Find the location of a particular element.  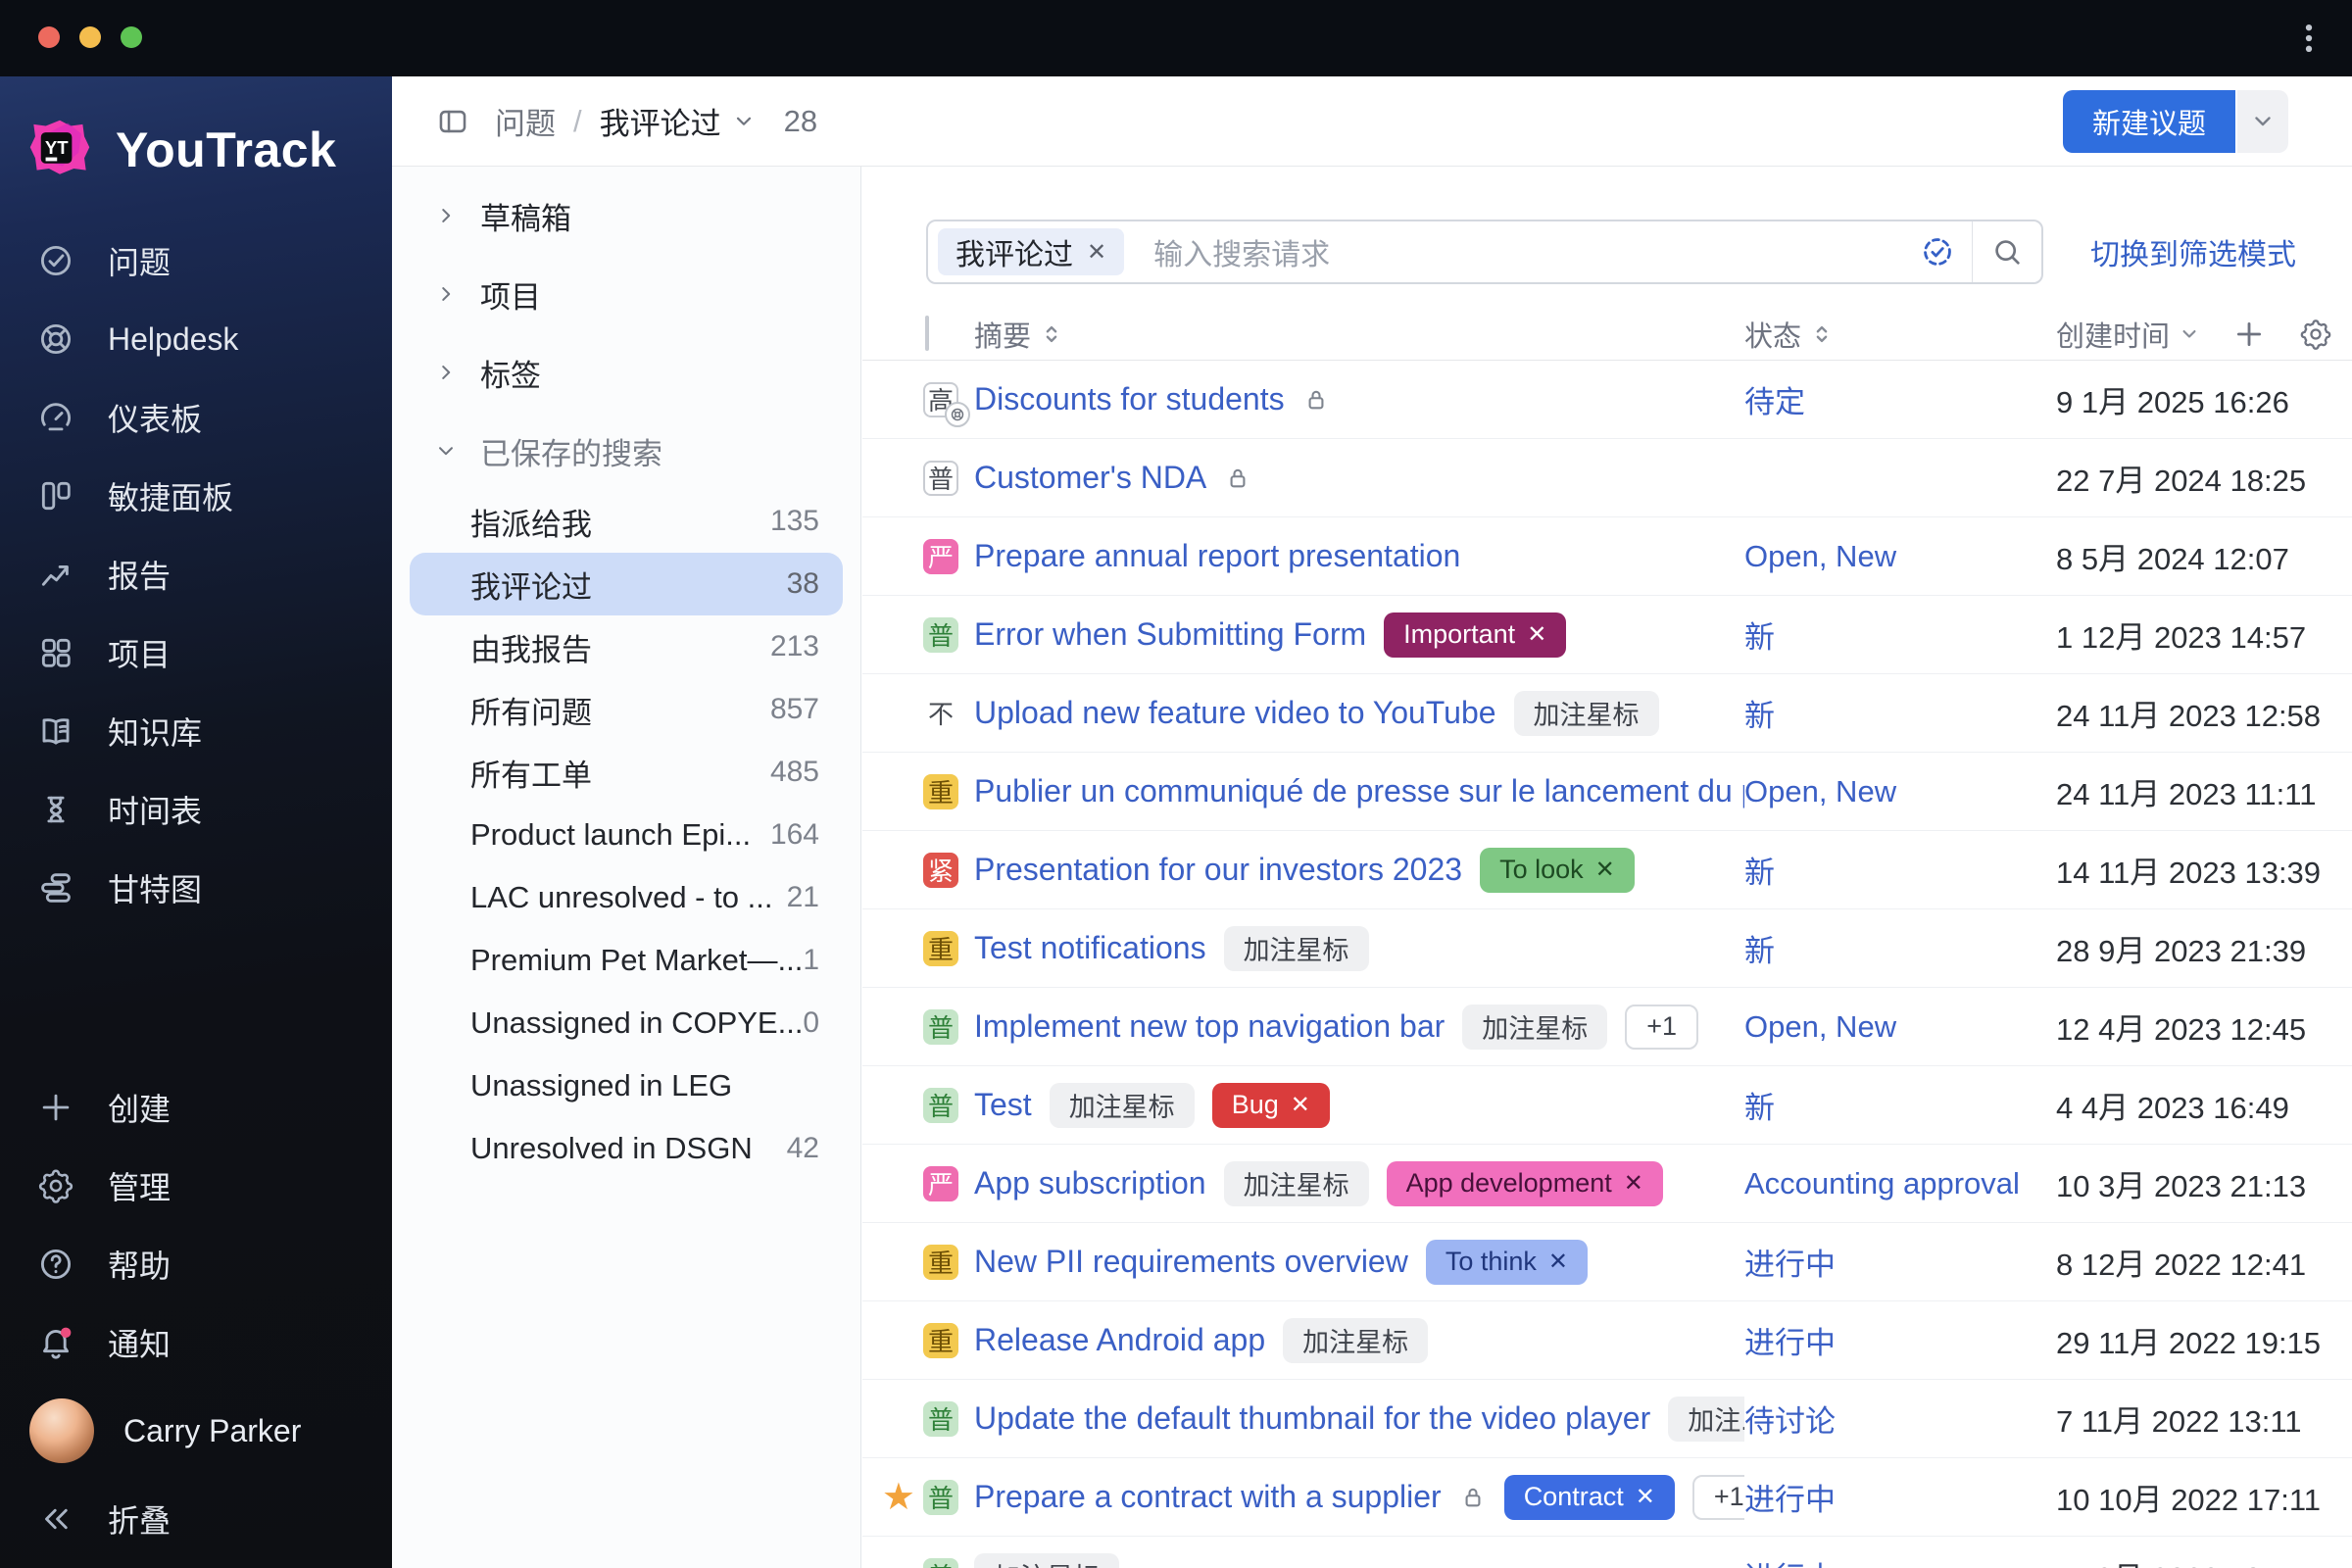

select-all-checkbox is located at coordinates (927, 333).